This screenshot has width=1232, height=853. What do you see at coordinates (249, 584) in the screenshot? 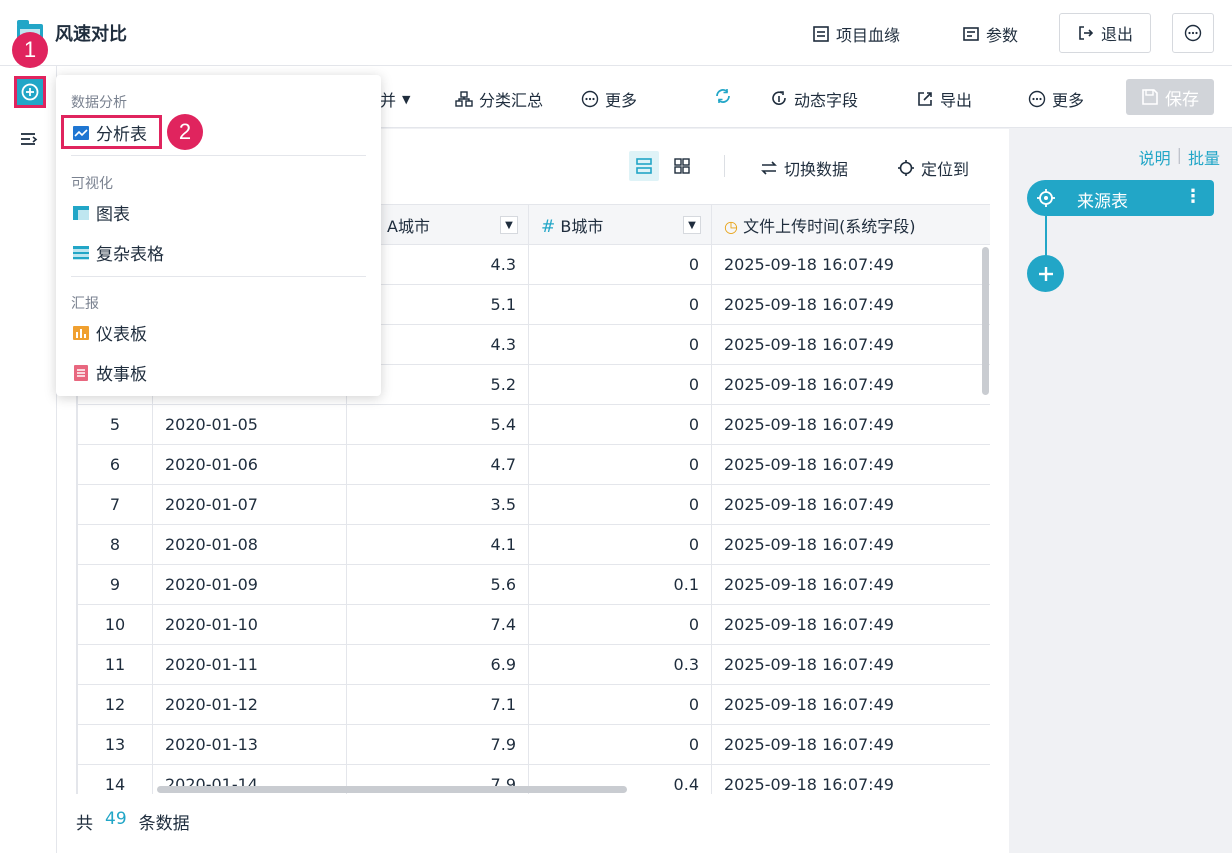
I see `table-cell: 2020-01-09` at bounding box center [249, 584].